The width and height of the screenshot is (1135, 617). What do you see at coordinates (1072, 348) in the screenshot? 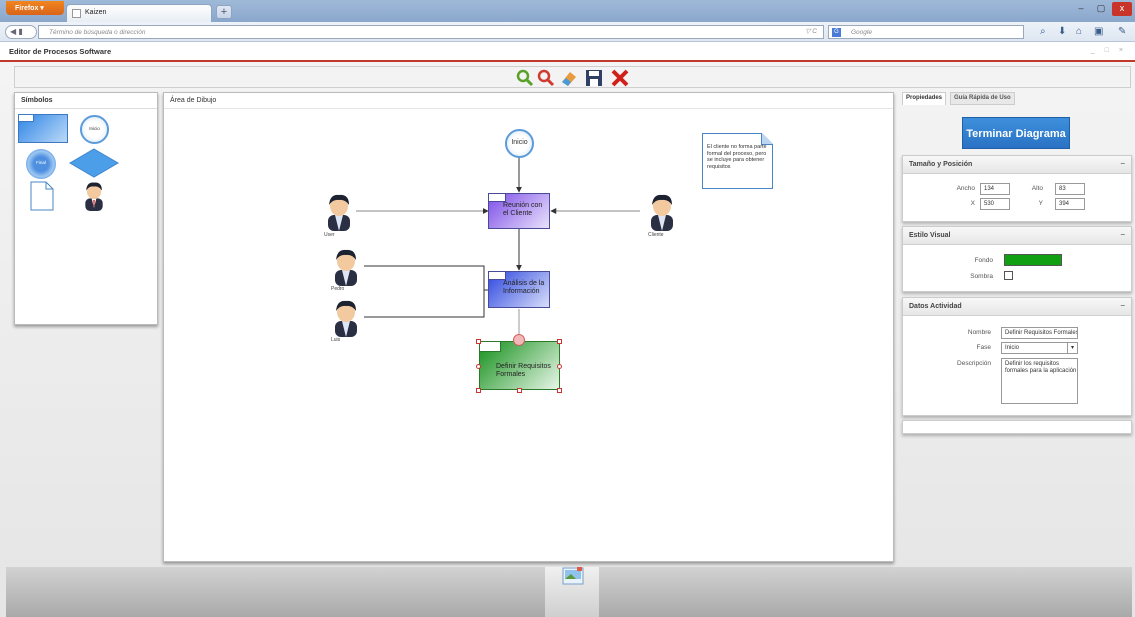
I see `chevron-down-icon: ▾` at bounding box center [1072, 348].